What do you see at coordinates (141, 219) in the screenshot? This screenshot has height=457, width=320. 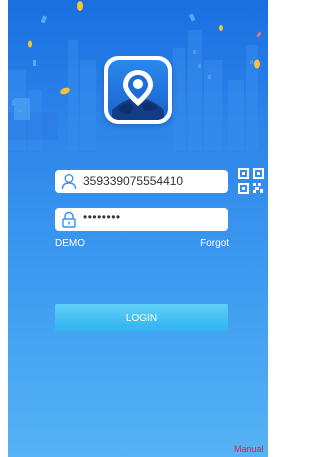 I see `password-field: ••••••••` at bounding box center [141, 219].